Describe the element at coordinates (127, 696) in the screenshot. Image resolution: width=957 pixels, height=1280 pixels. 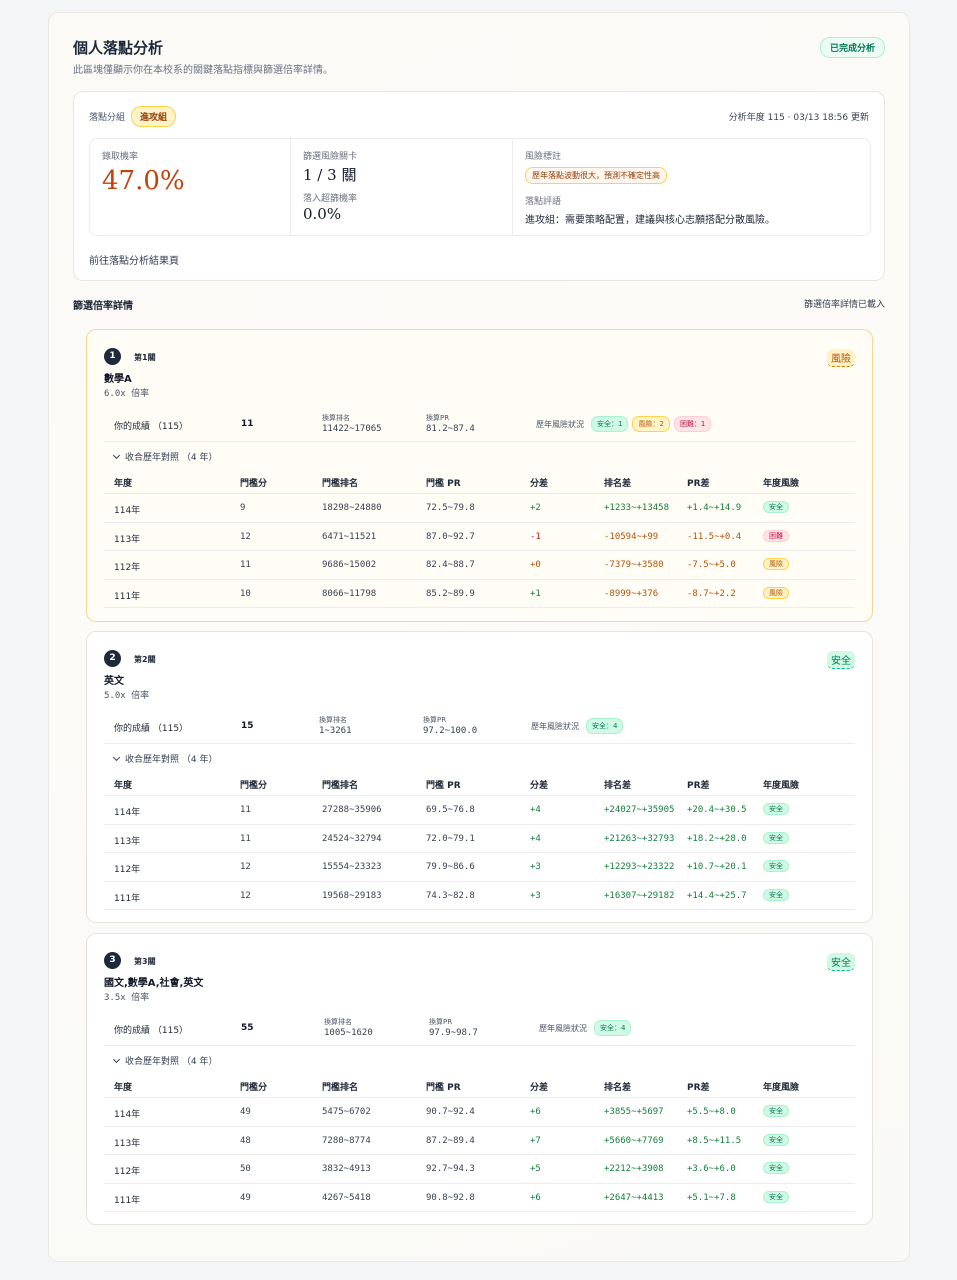
I see `stage-multiplier: 5.0x 倍率` at that location.